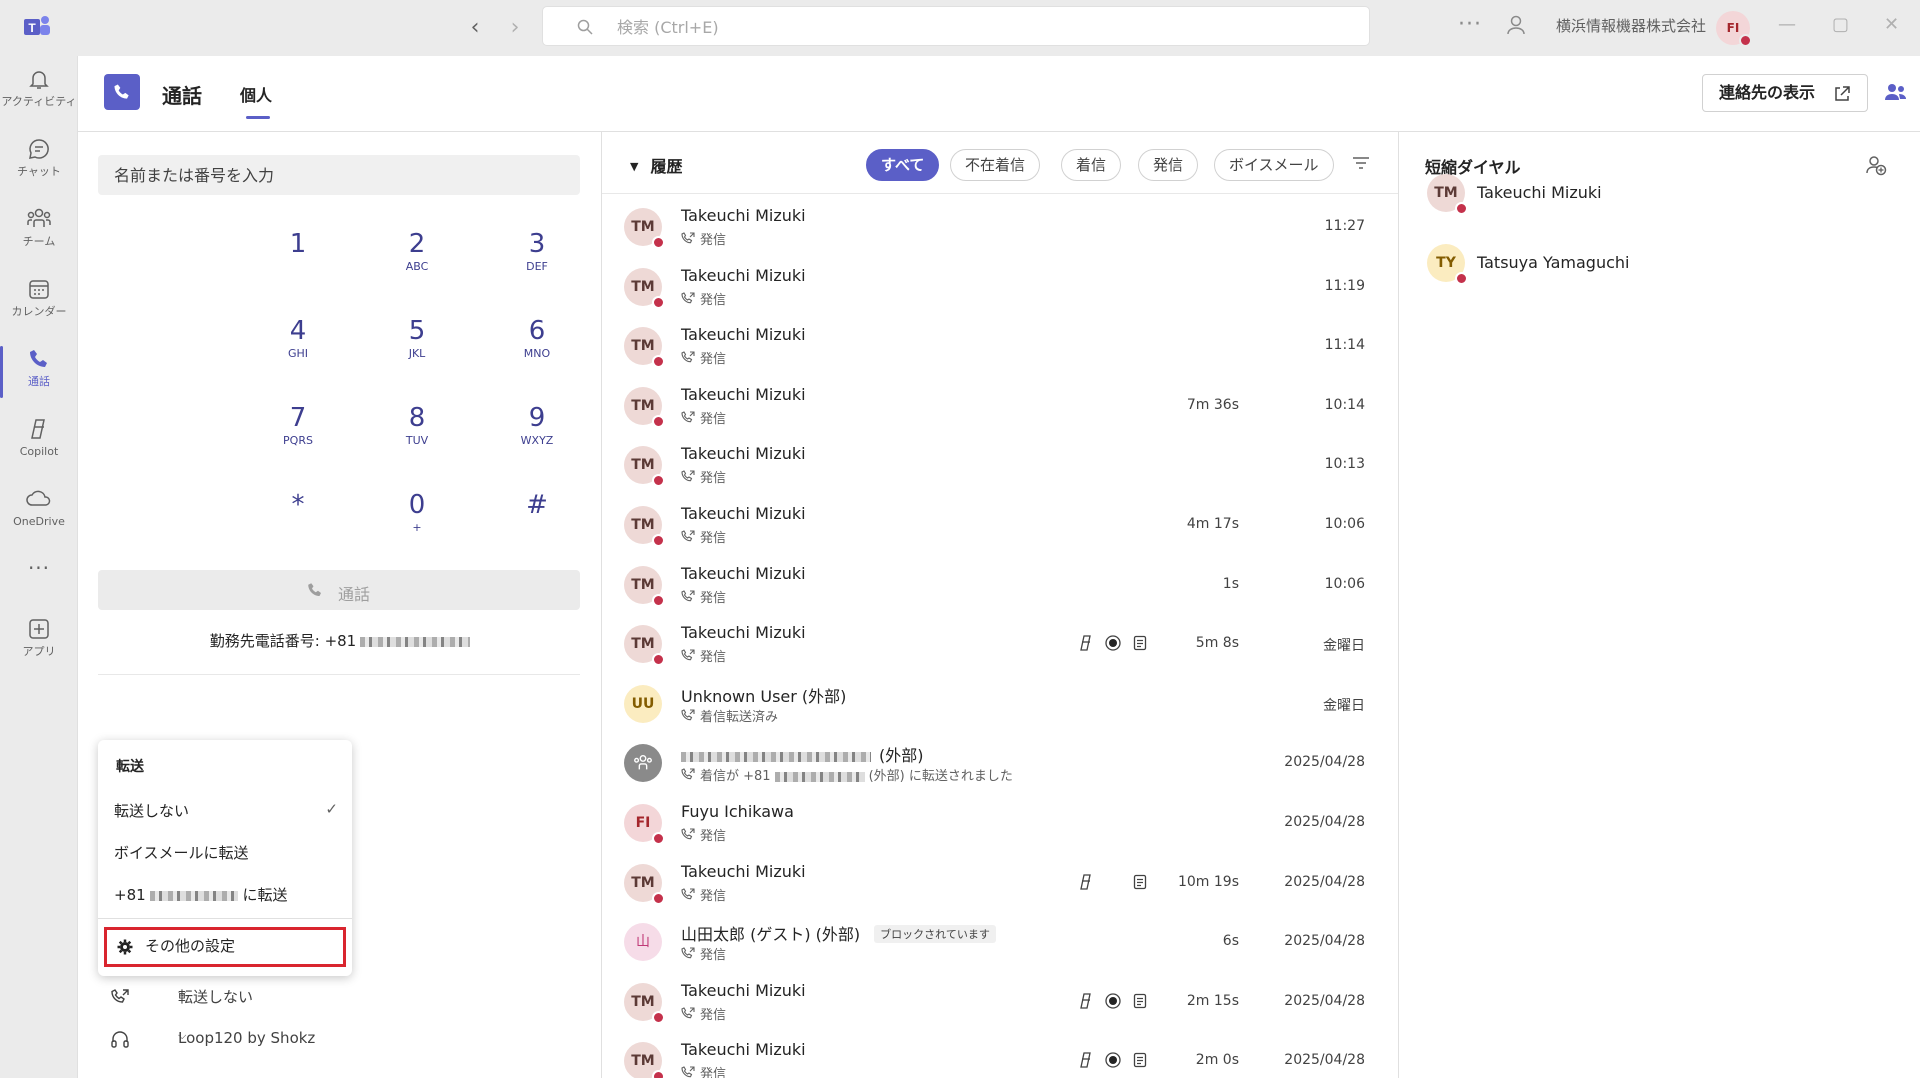  Describe the element at coordinates (1787, 24) in the screenshot. I see `minimize-icon: —` at that location.